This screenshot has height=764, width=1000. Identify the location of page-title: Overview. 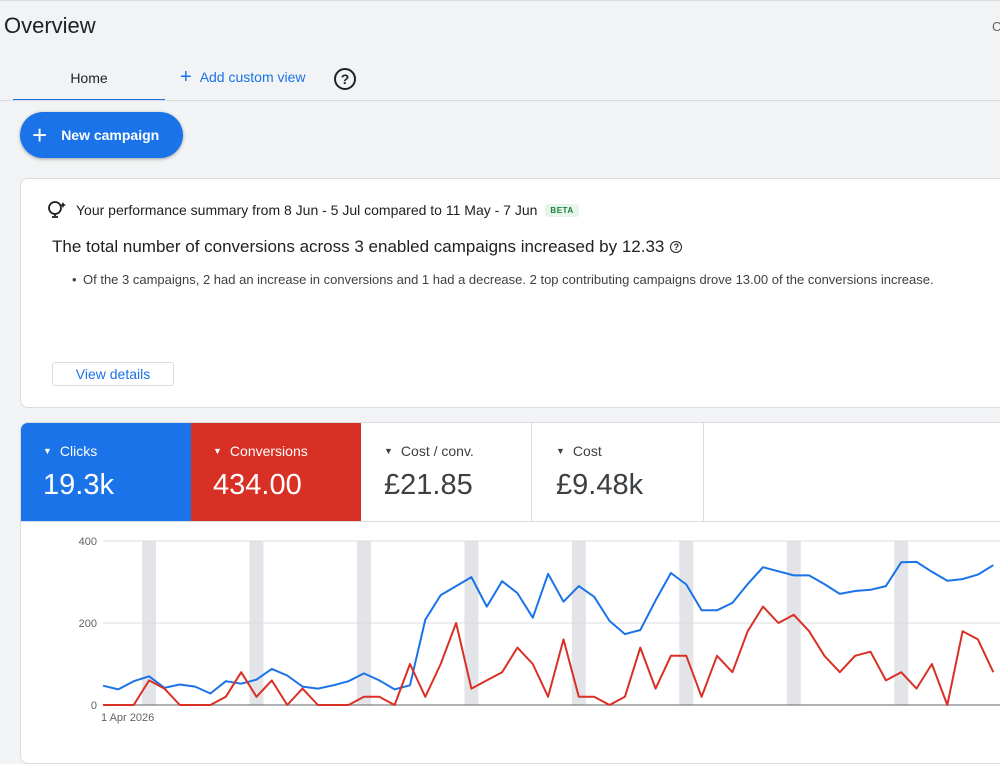
(50, 25).